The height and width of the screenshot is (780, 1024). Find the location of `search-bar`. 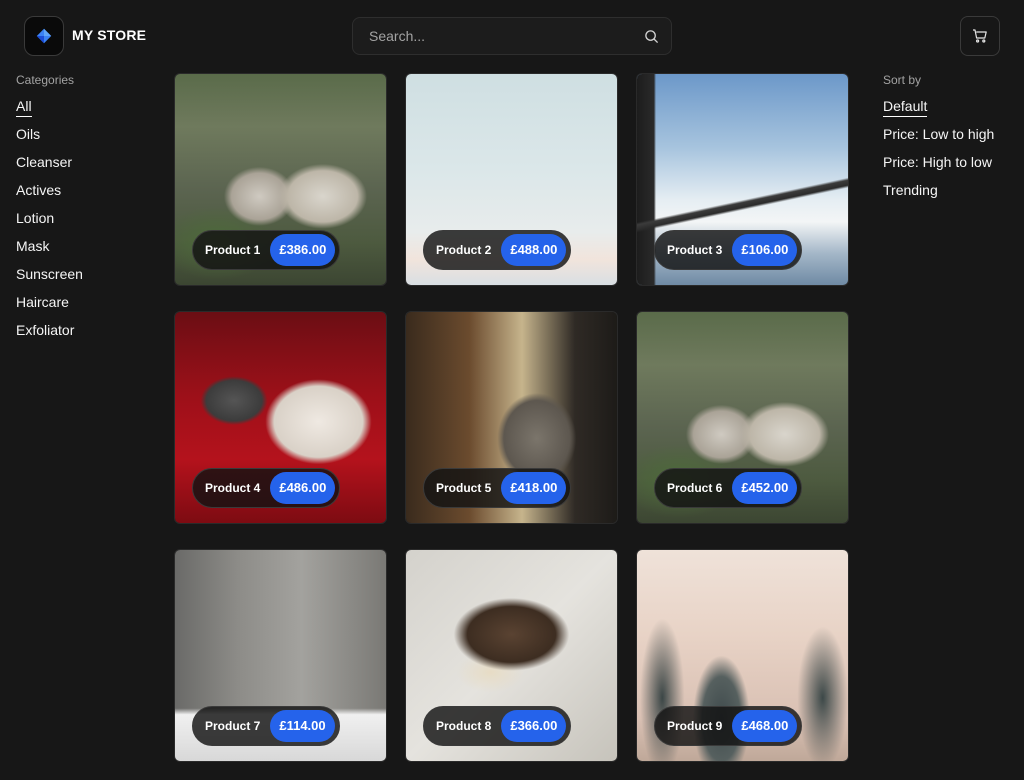

search-bar is located at coordinates (512, 36).